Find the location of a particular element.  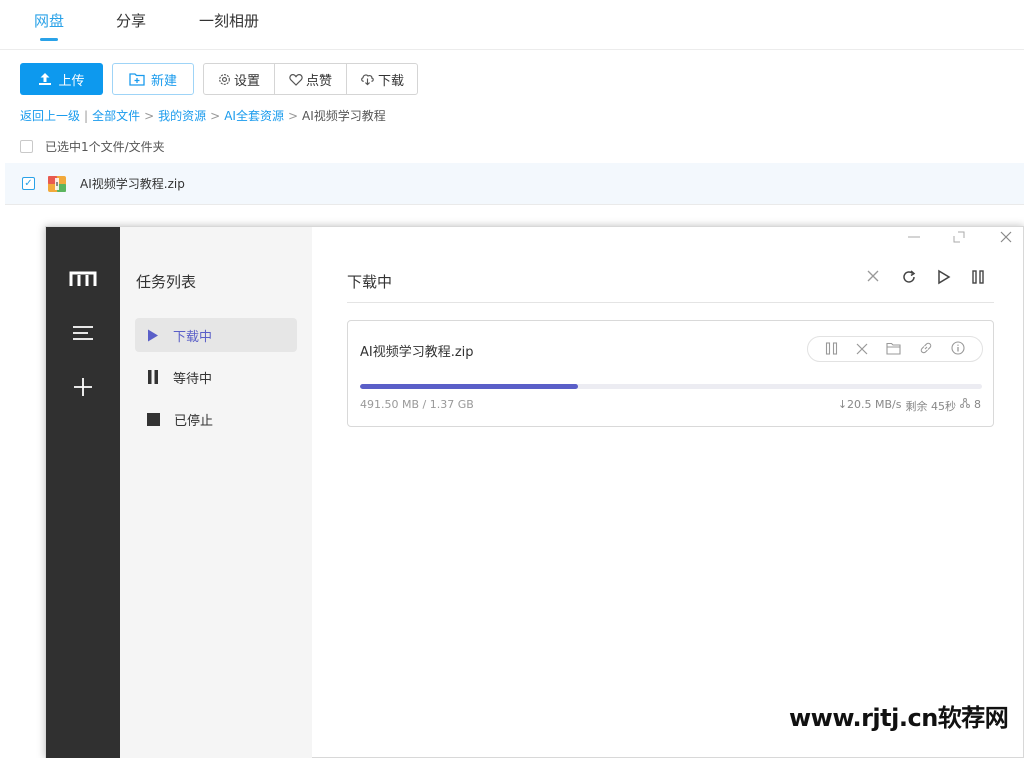

top-nav: 网盘 分享 一刻相册 is located at coordinates (512, 25).